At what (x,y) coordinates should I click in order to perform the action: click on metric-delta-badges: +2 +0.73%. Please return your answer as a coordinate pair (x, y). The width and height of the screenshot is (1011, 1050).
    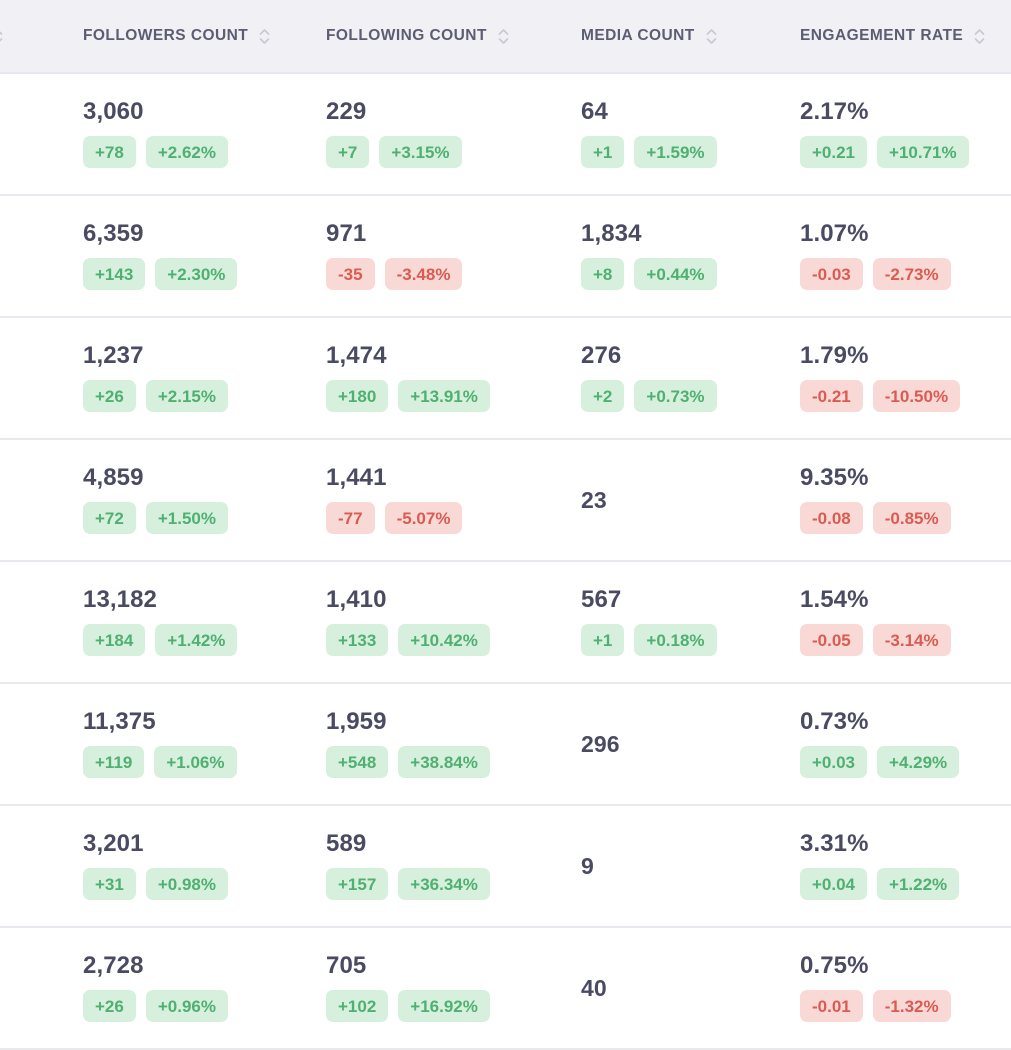
    Looking at the image, I should click on (675, 396).